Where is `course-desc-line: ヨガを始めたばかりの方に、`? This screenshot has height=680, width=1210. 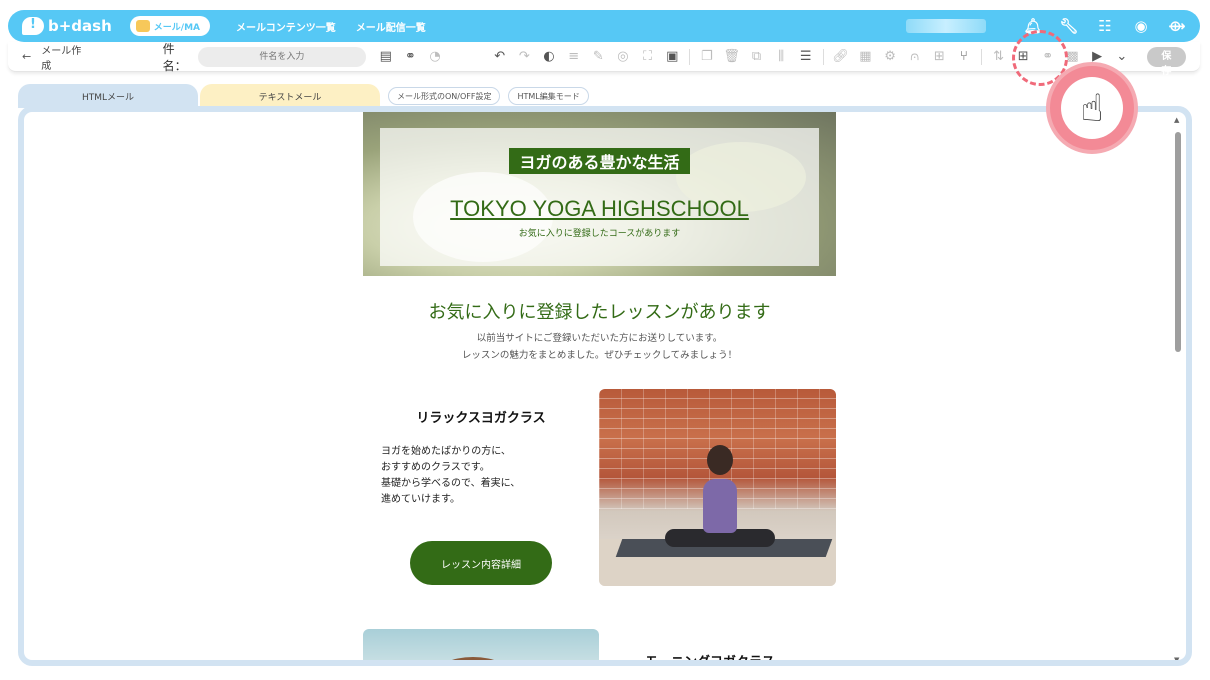 course-desc-line: ヨガを始めたばかりの方に、 is located at coordinates (446, 451).